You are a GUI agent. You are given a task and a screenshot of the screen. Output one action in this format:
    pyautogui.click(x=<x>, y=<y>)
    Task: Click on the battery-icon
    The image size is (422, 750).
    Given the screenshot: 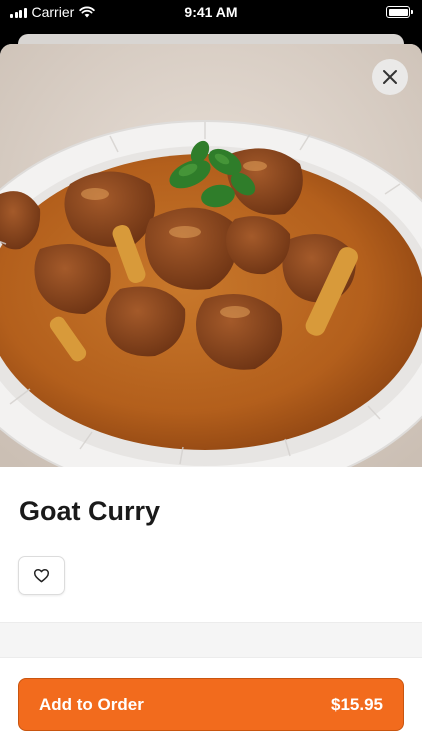 What is the action you would take?
    pyautogui.click(x=399, y=12)
    